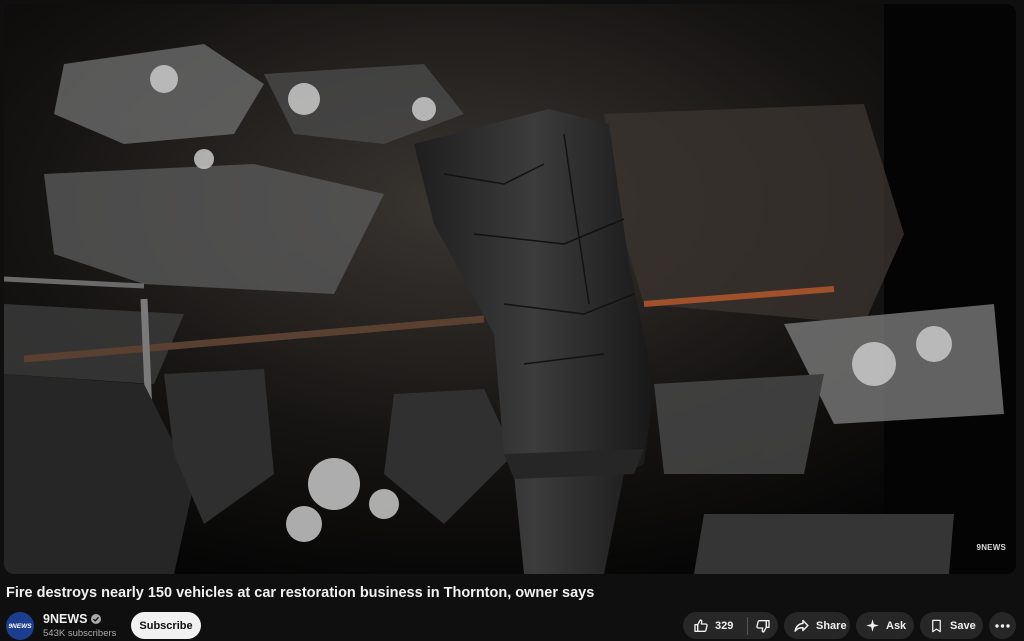 This screenshot has height=641, width=1024. I want to click on channel-avatar: 9NEWS, so click(20, 626).